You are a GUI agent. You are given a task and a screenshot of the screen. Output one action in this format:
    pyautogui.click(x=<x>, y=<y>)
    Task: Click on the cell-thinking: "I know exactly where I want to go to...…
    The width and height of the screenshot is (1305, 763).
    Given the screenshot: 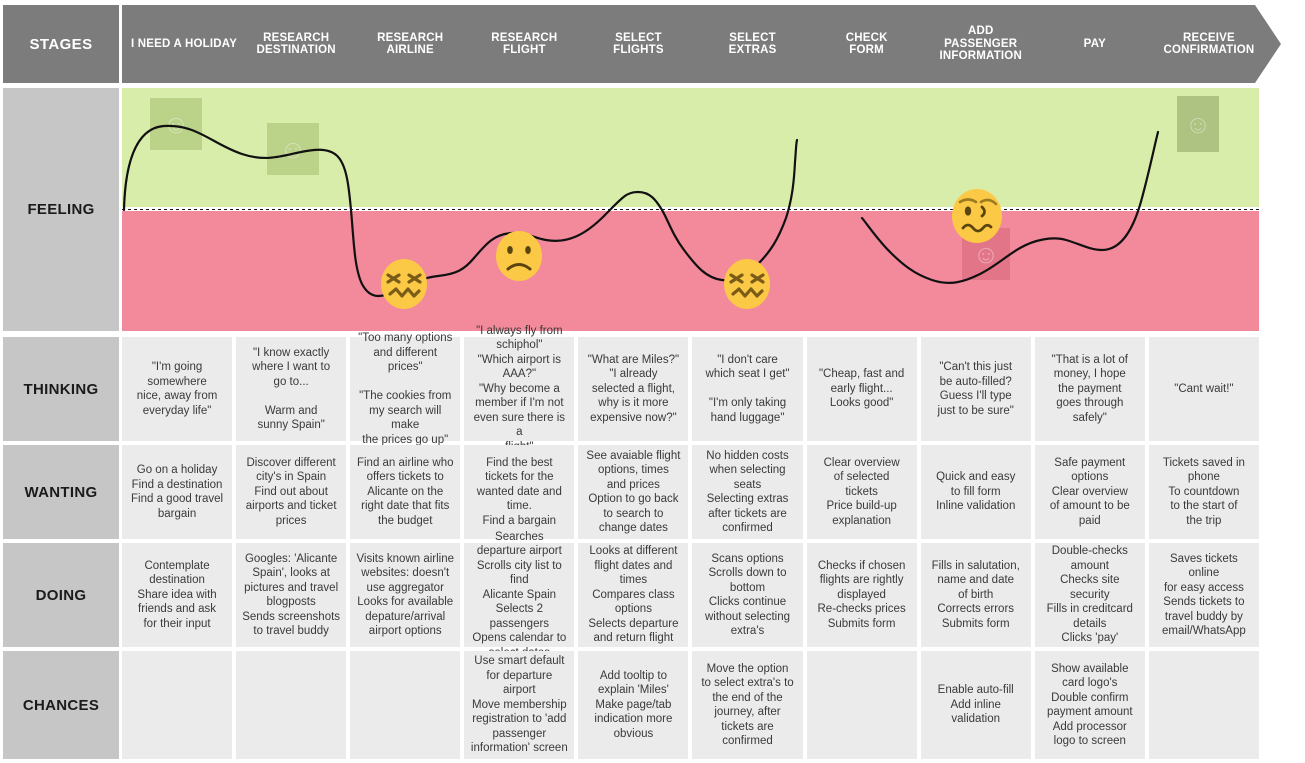 What is the action you would take?
    pyautogui.click(x=291, y=389)
    